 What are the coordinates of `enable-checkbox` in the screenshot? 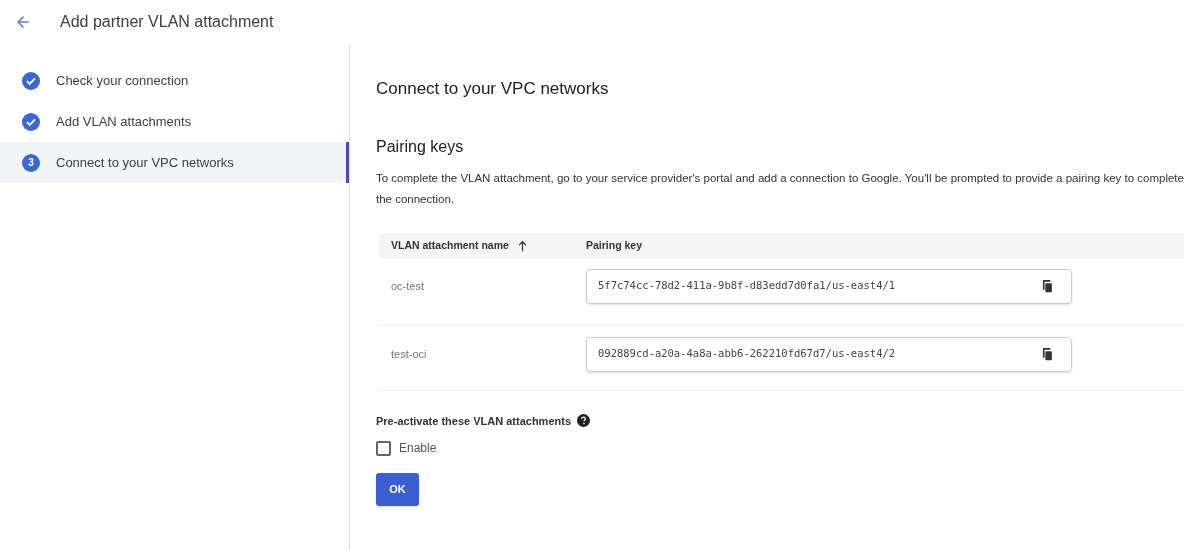 It's located at (383, 448).